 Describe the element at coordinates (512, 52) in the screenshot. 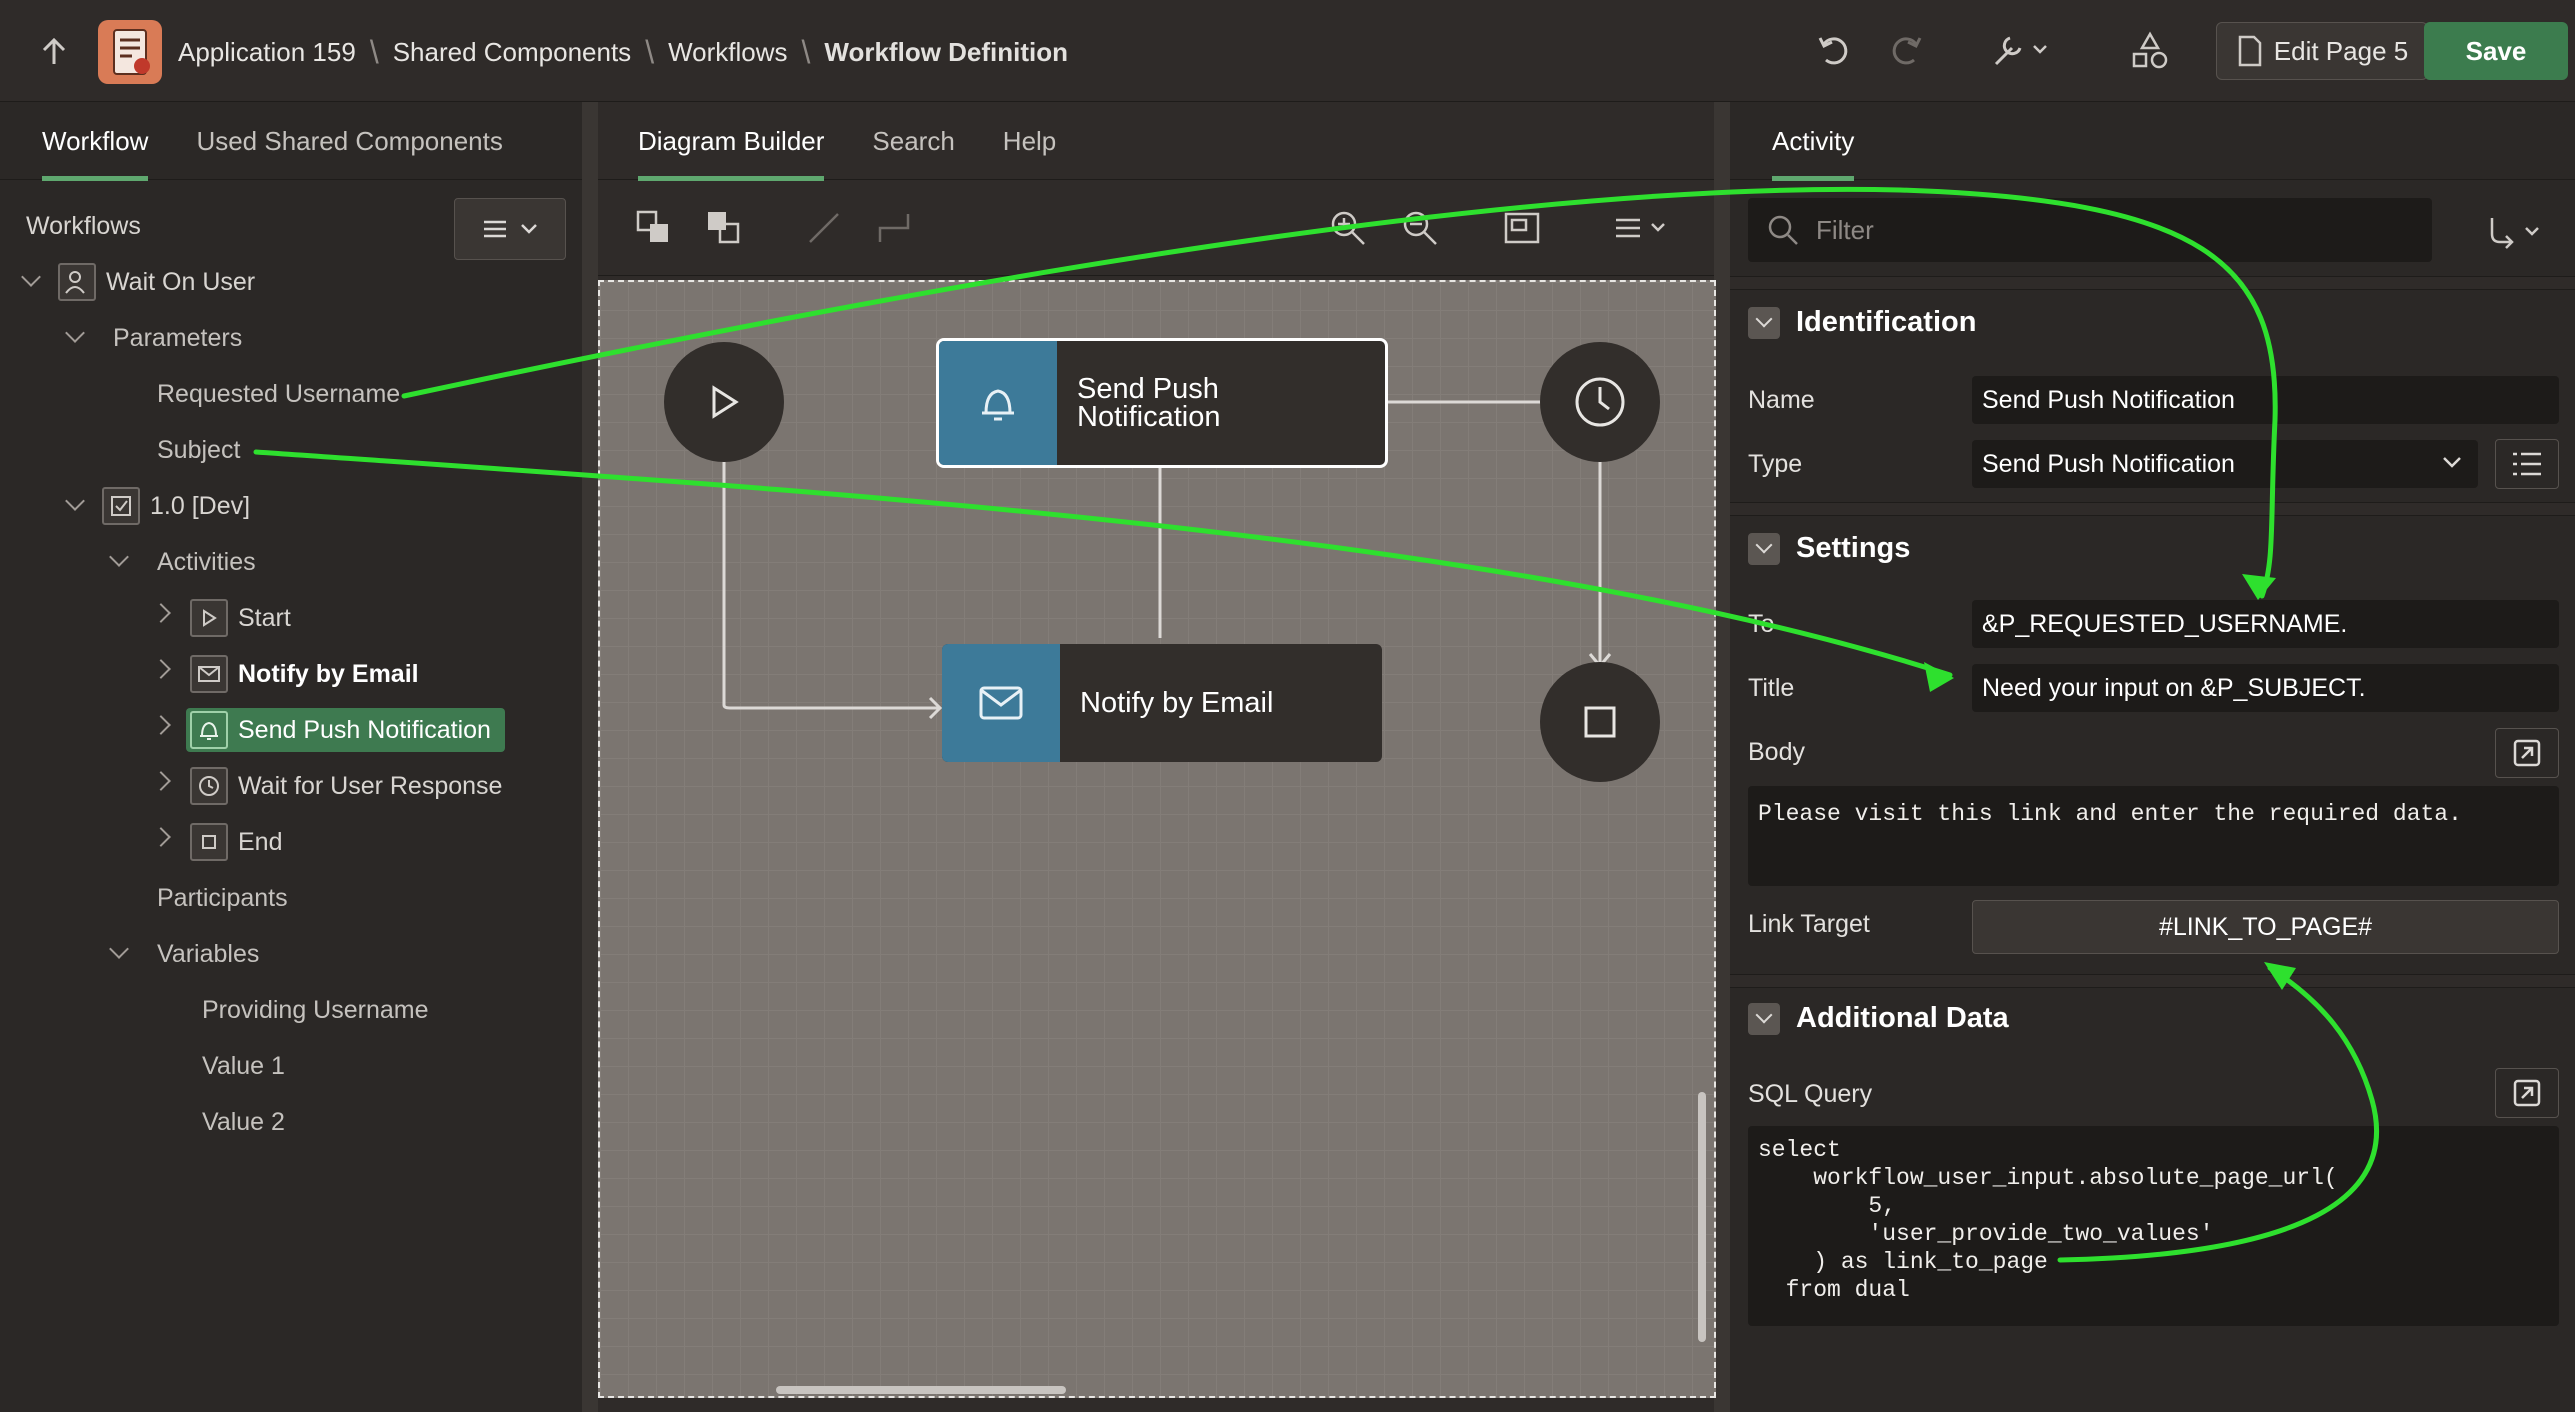

I see `breadcrumb-shared-components: Shared Components` at that location.